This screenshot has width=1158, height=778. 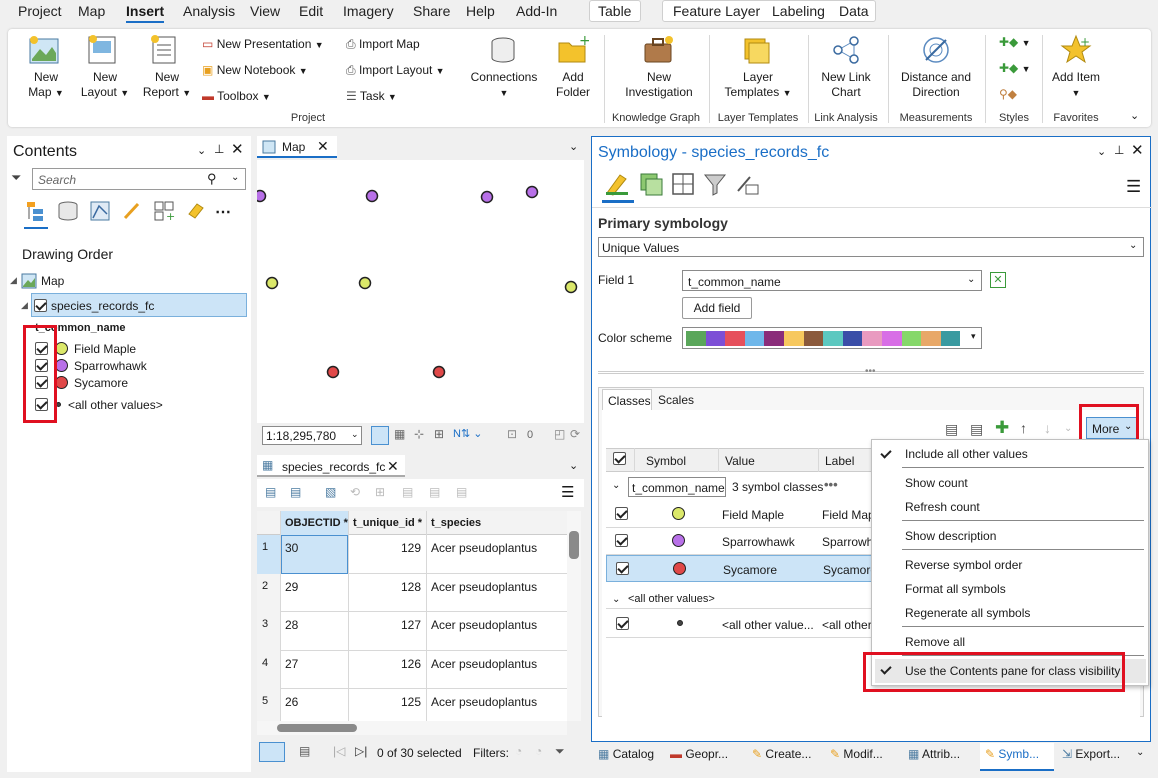 What do you see at coordinates (847, 625) in the screenshot?
I see `other-values-label: <all other` at bounding box center [847, 625].